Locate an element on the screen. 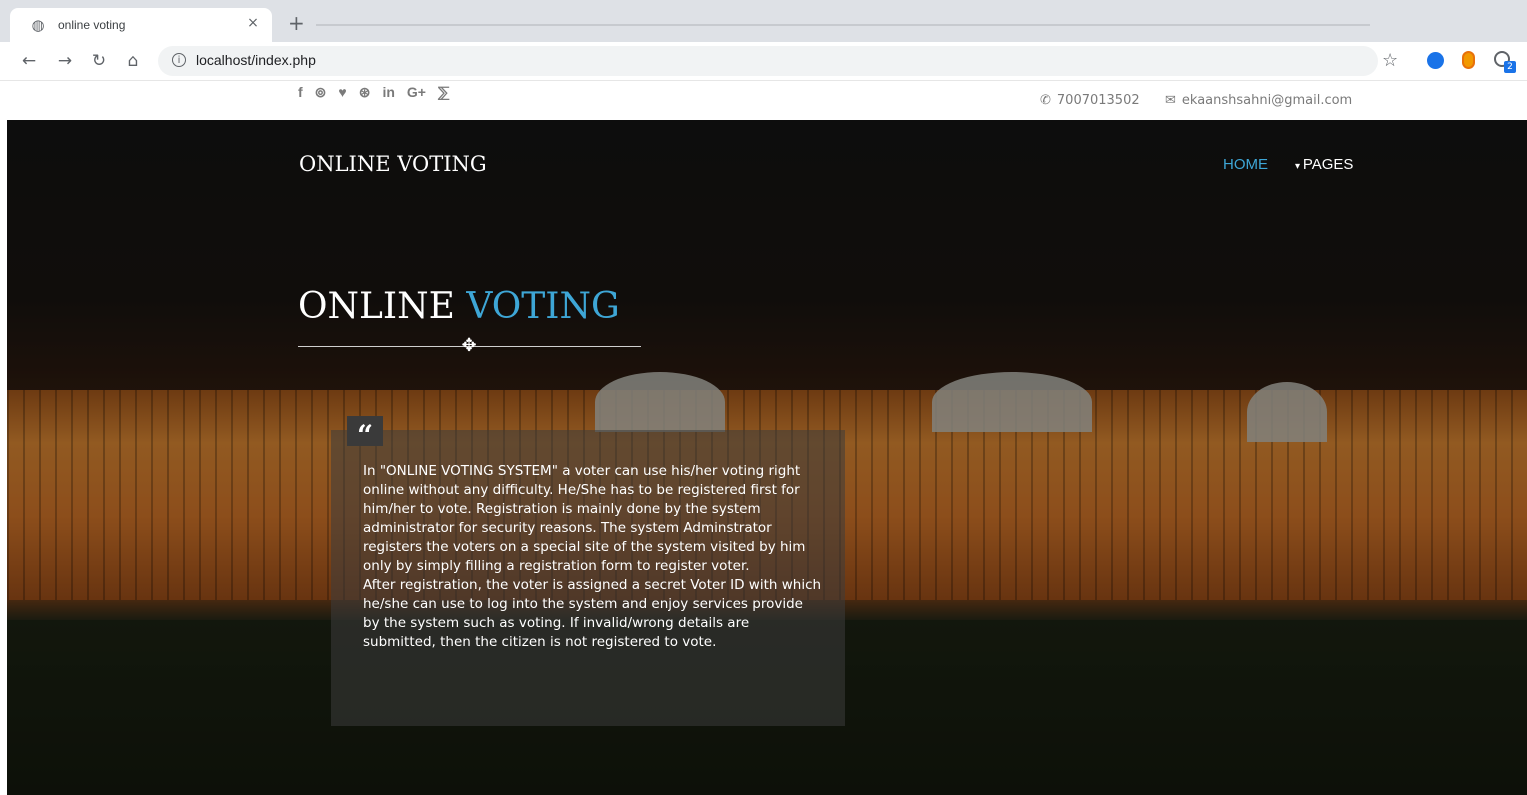 The width and height of the screenshot is (1527, 795). linkedin-icon: in is located at coordinates (388, 92).